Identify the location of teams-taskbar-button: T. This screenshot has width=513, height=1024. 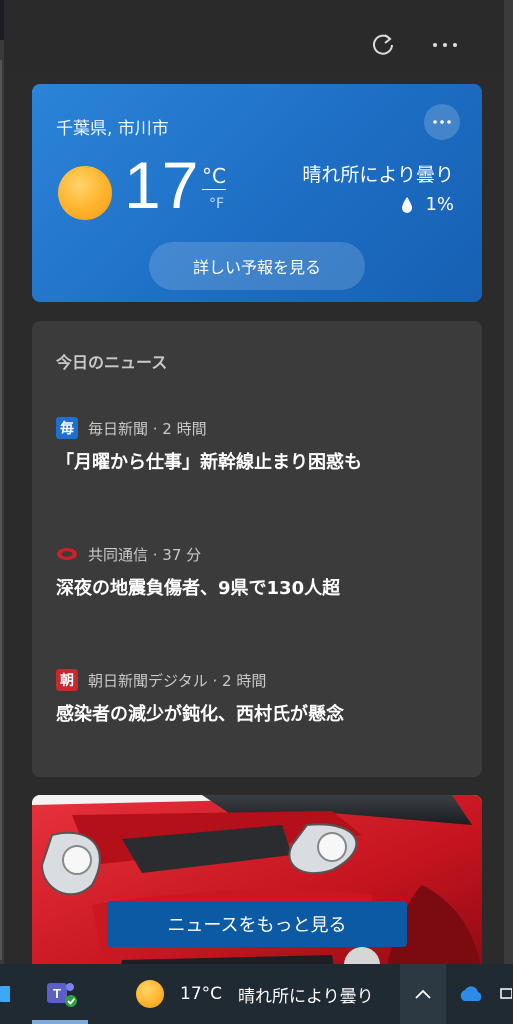
(60, 994).